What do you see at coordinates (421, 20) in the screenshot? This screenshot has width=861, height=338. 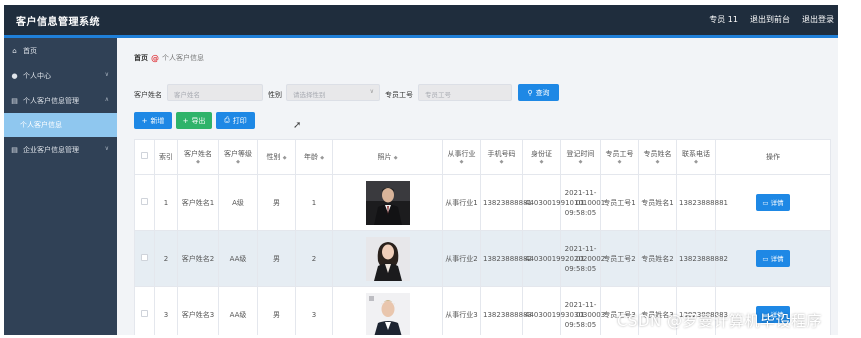 I see `top-header: 客户信息管理系统 专员 11 退出到前台 退出登录` at bounding box center [421, 20].